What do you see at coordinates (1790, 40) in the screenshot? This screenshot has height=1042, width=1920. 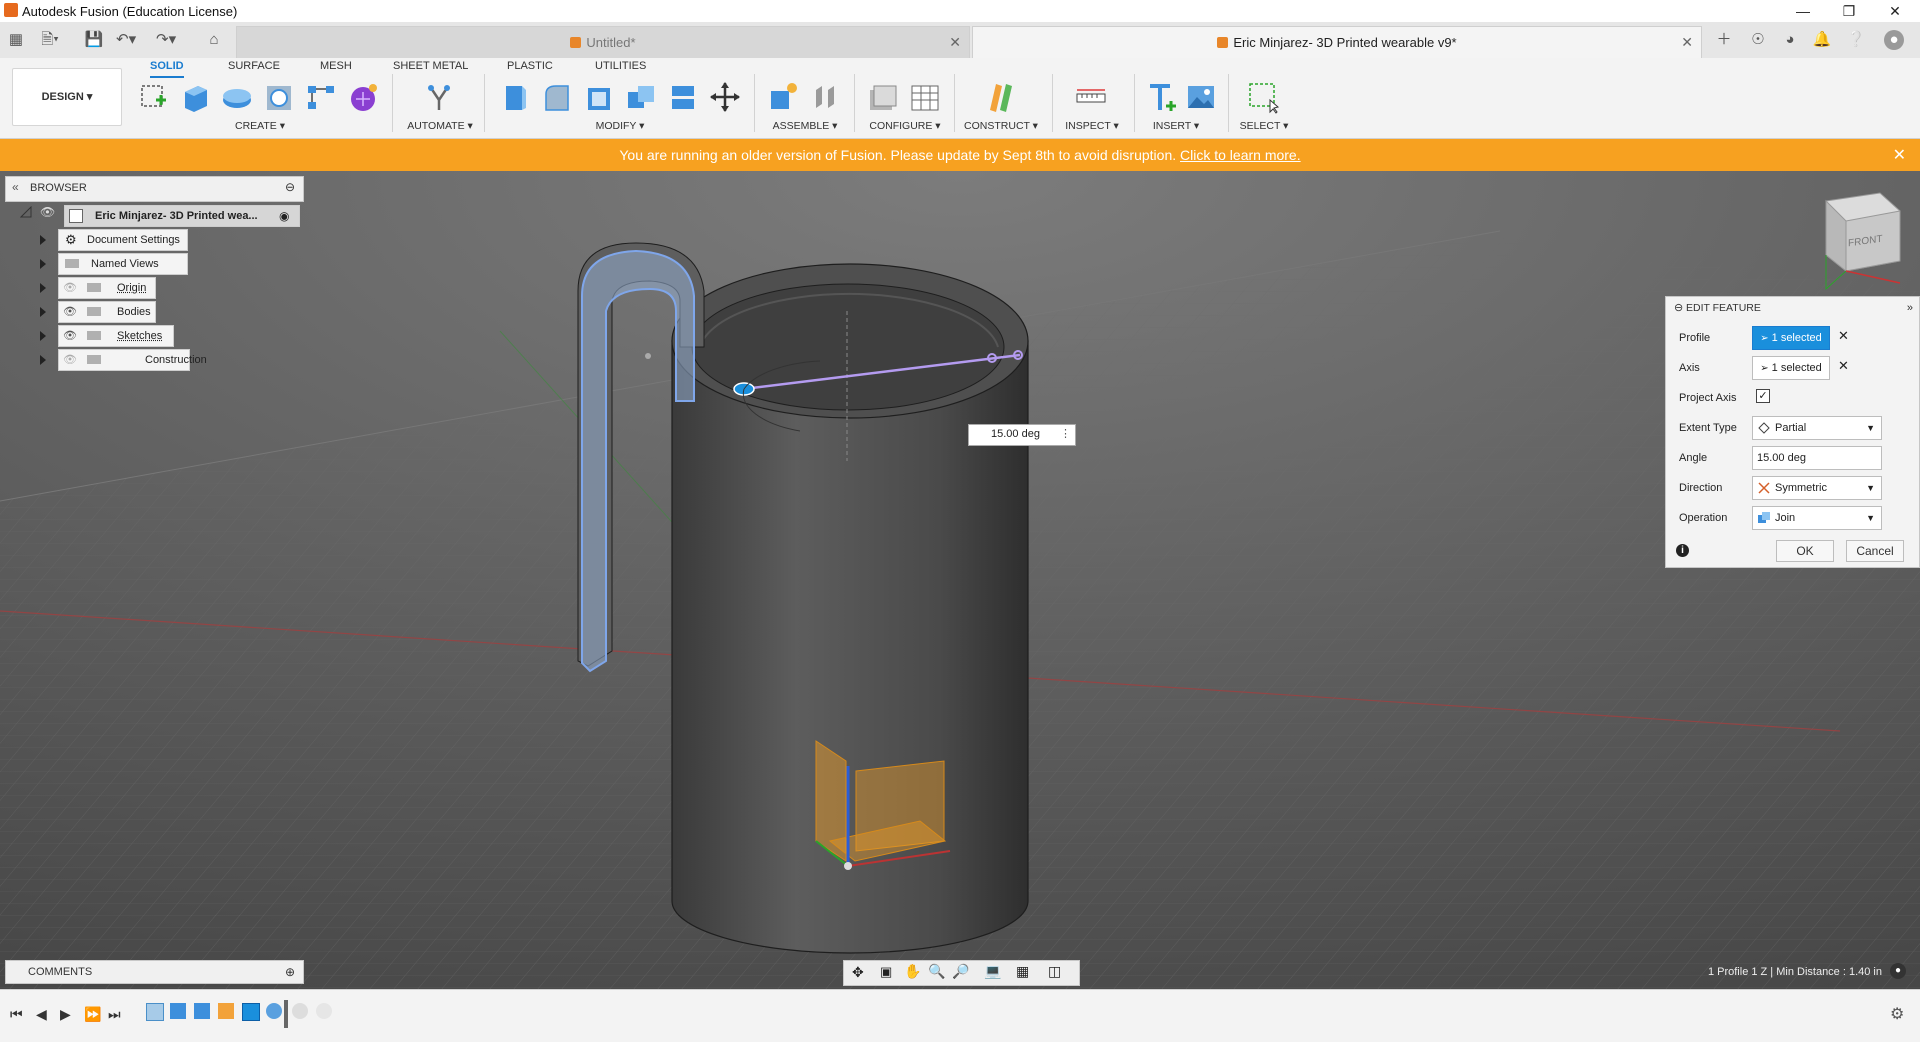 I see `job-status-icon: ◕` at bounding box center [1790, 40].